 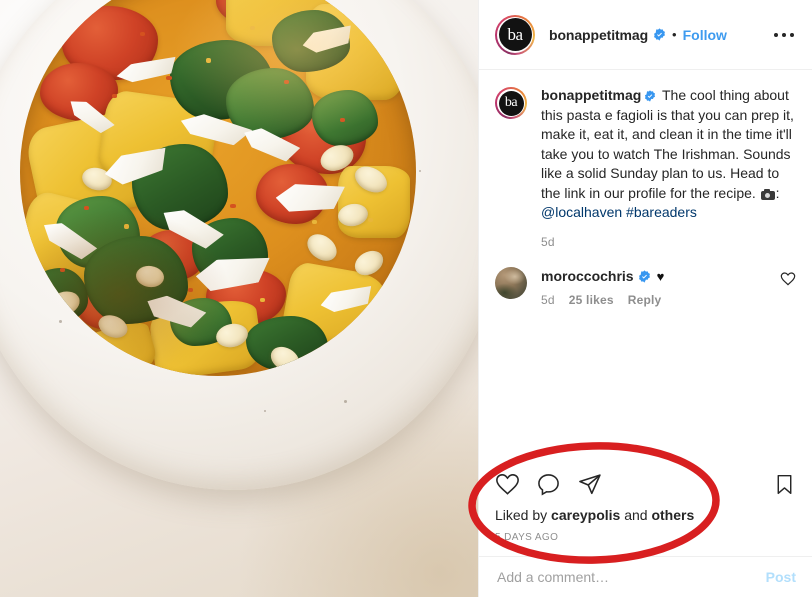 I want to click on comment-timestamp: 5d, so click(x=548, y=299).